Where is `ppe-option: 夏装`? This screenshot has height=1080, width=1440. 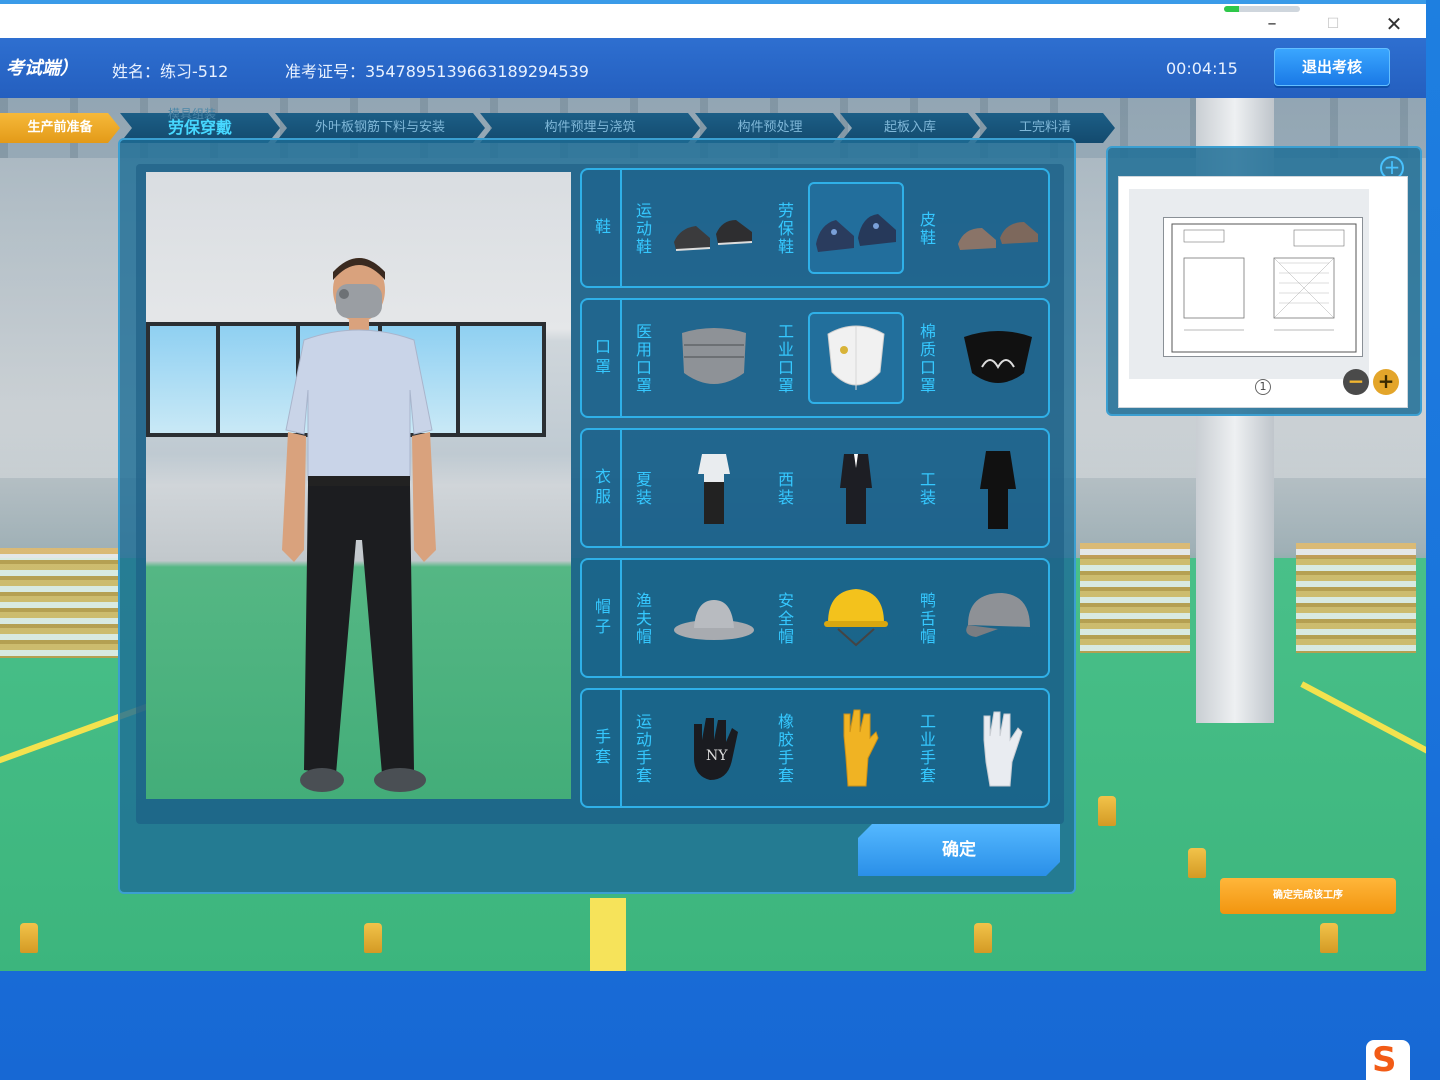
ppe-option: 夏装 is located at coordinates (697, 488).